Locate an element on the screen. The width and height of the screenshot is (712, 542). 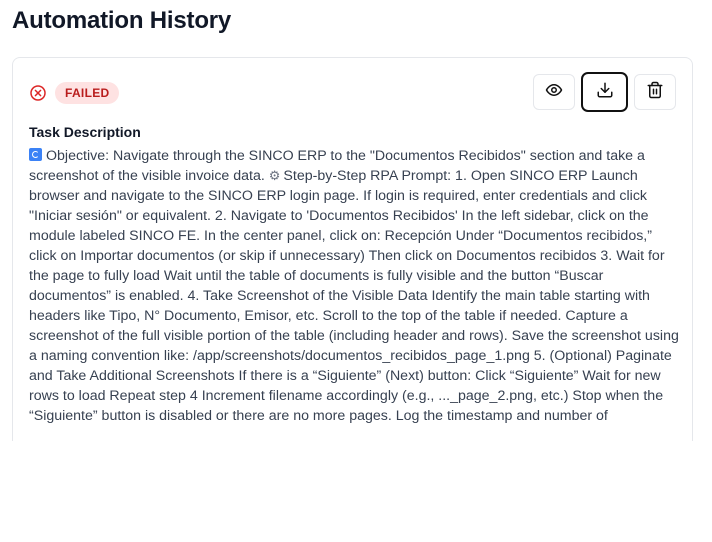
trash-icon is located at coordinates (655, 92).